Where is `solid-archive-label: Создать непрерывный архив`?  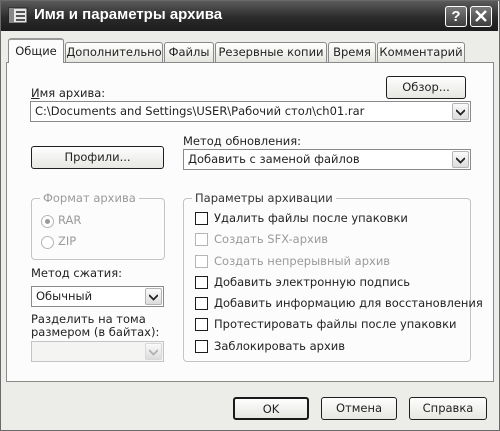 solid-archive-label: Создать непрерывный архив is located at coordinates (302, 261).